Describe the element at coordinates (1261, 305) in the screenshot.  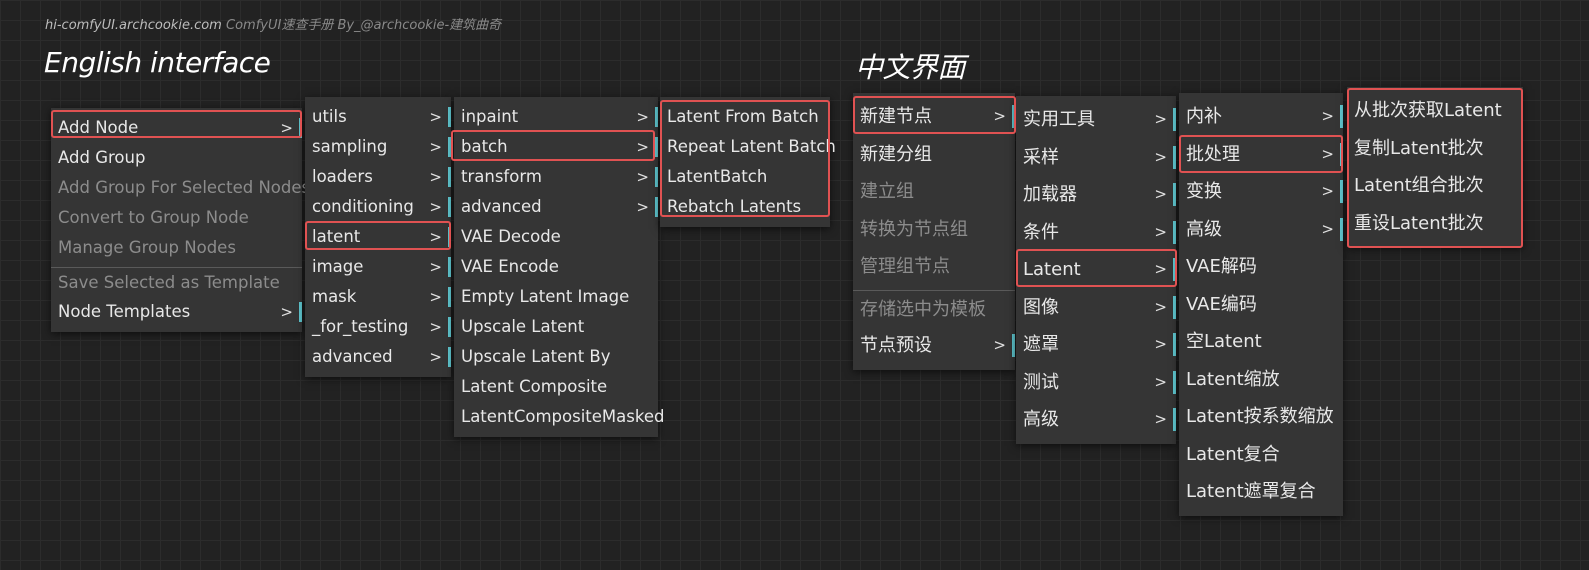
I see `zh-latent-item-vae: VAE编码` at that location.